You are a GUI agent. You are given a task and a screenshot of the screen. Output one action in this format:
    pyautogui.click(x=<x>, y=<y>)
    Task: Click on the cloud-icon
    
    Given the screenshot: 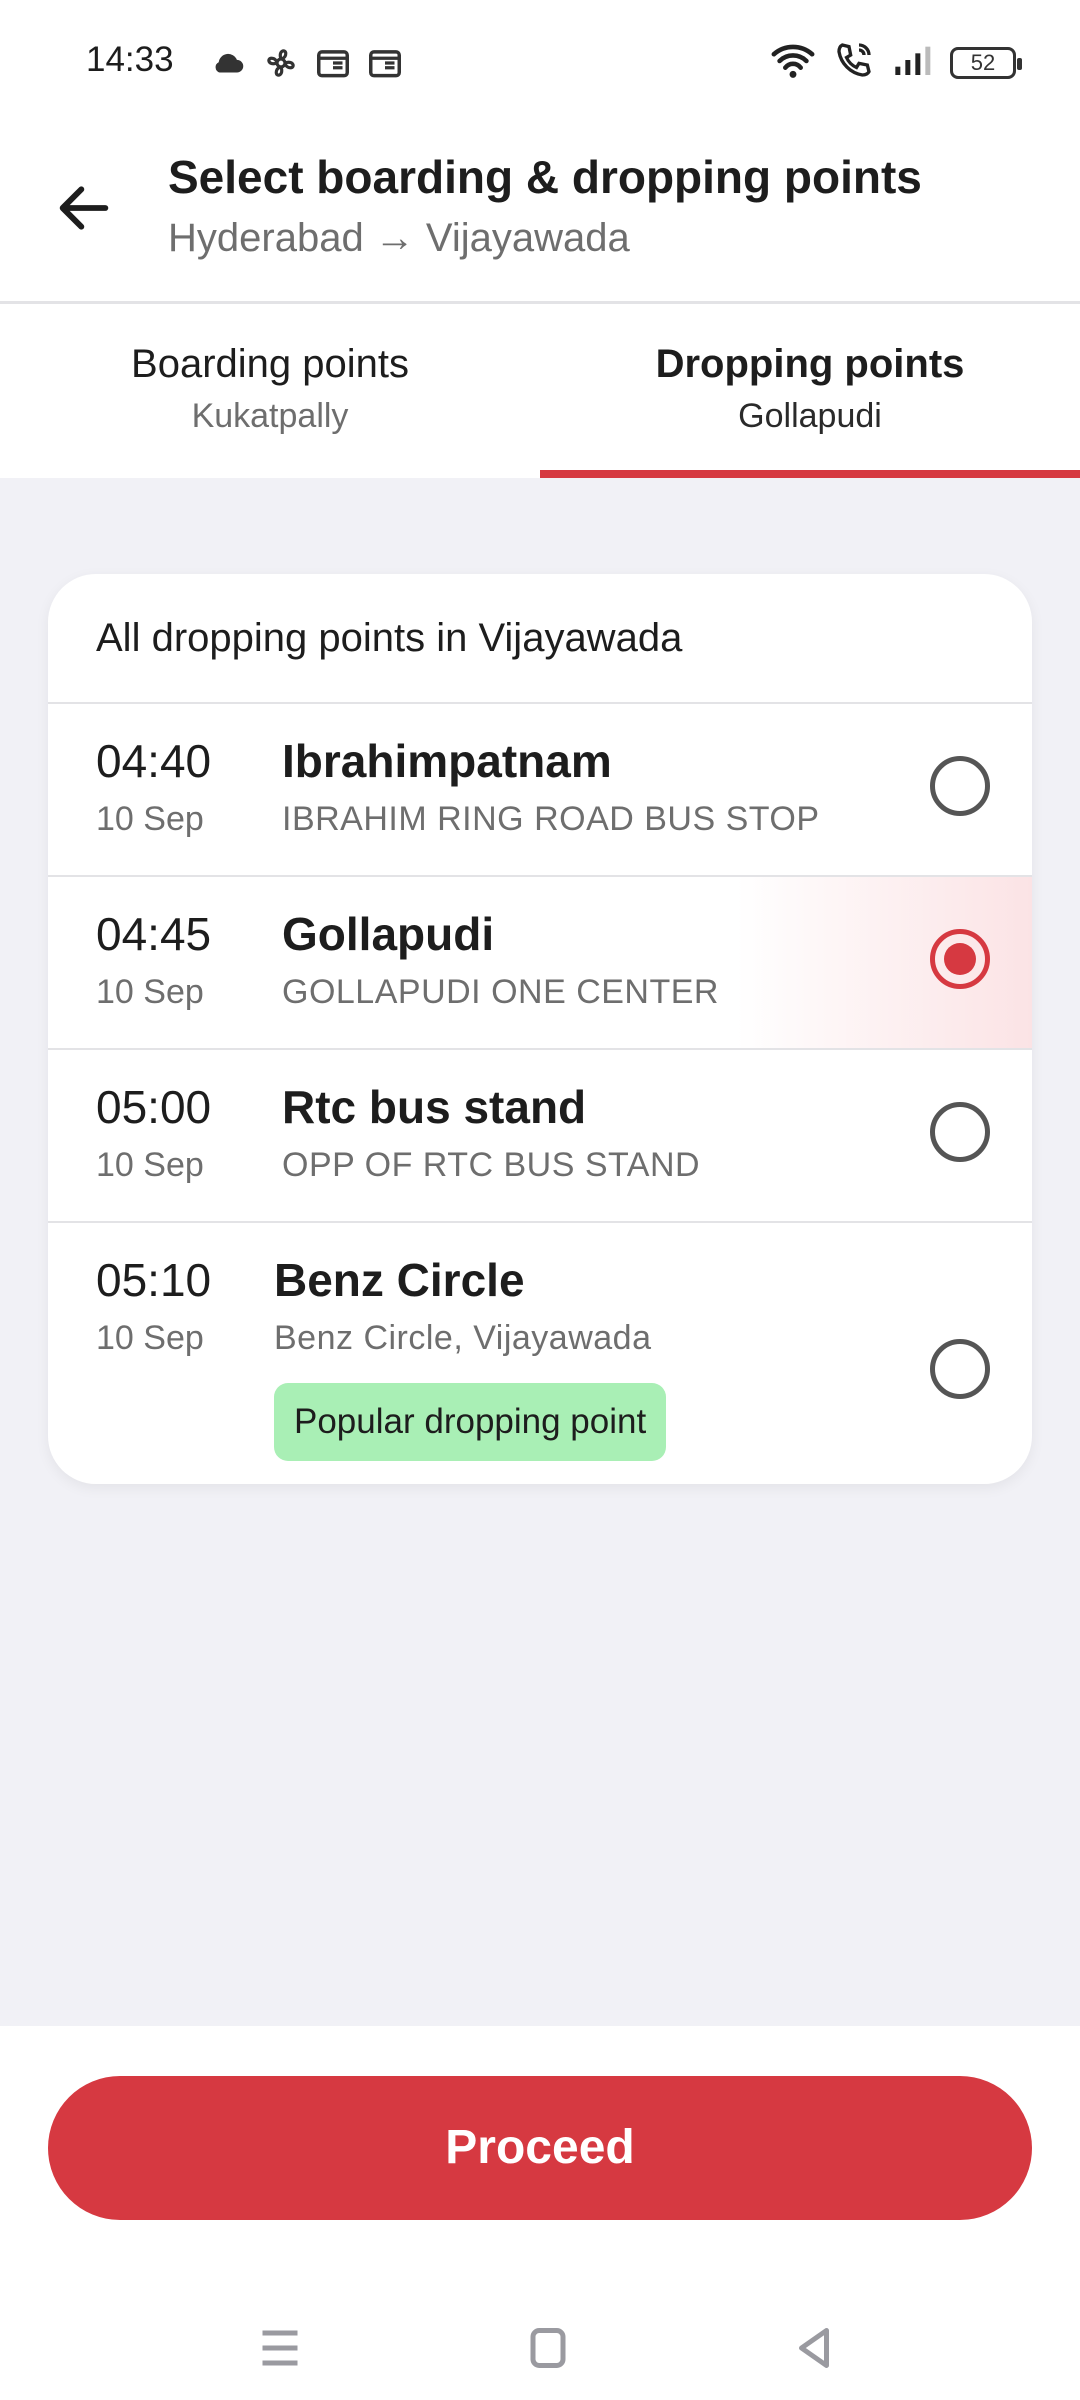 What is the action you would take?
    pyautogui.click(x=229, y=63)
    